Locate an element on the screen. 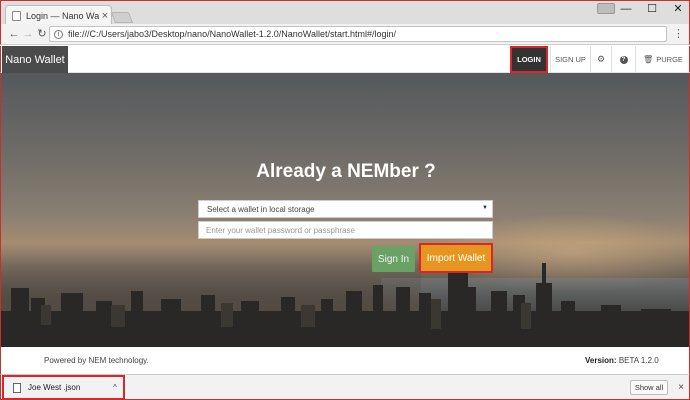 This screenshot has height=400, width=690. nav-help-button: ? is located at coordinates (623, 59).